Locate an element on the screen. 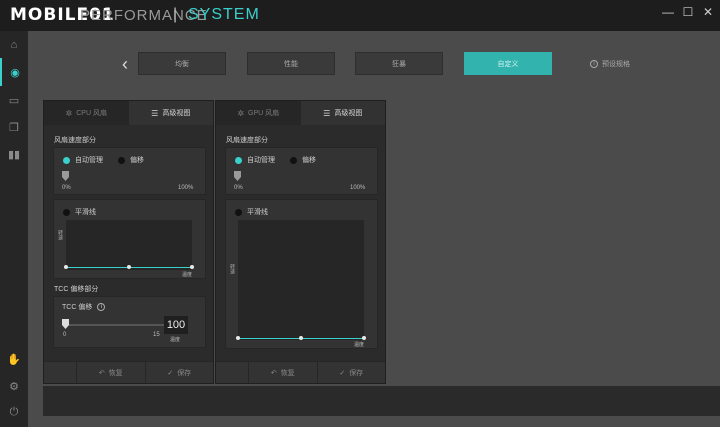  gpu-offset-label: 偏移 is located at coordinates (309, 160).